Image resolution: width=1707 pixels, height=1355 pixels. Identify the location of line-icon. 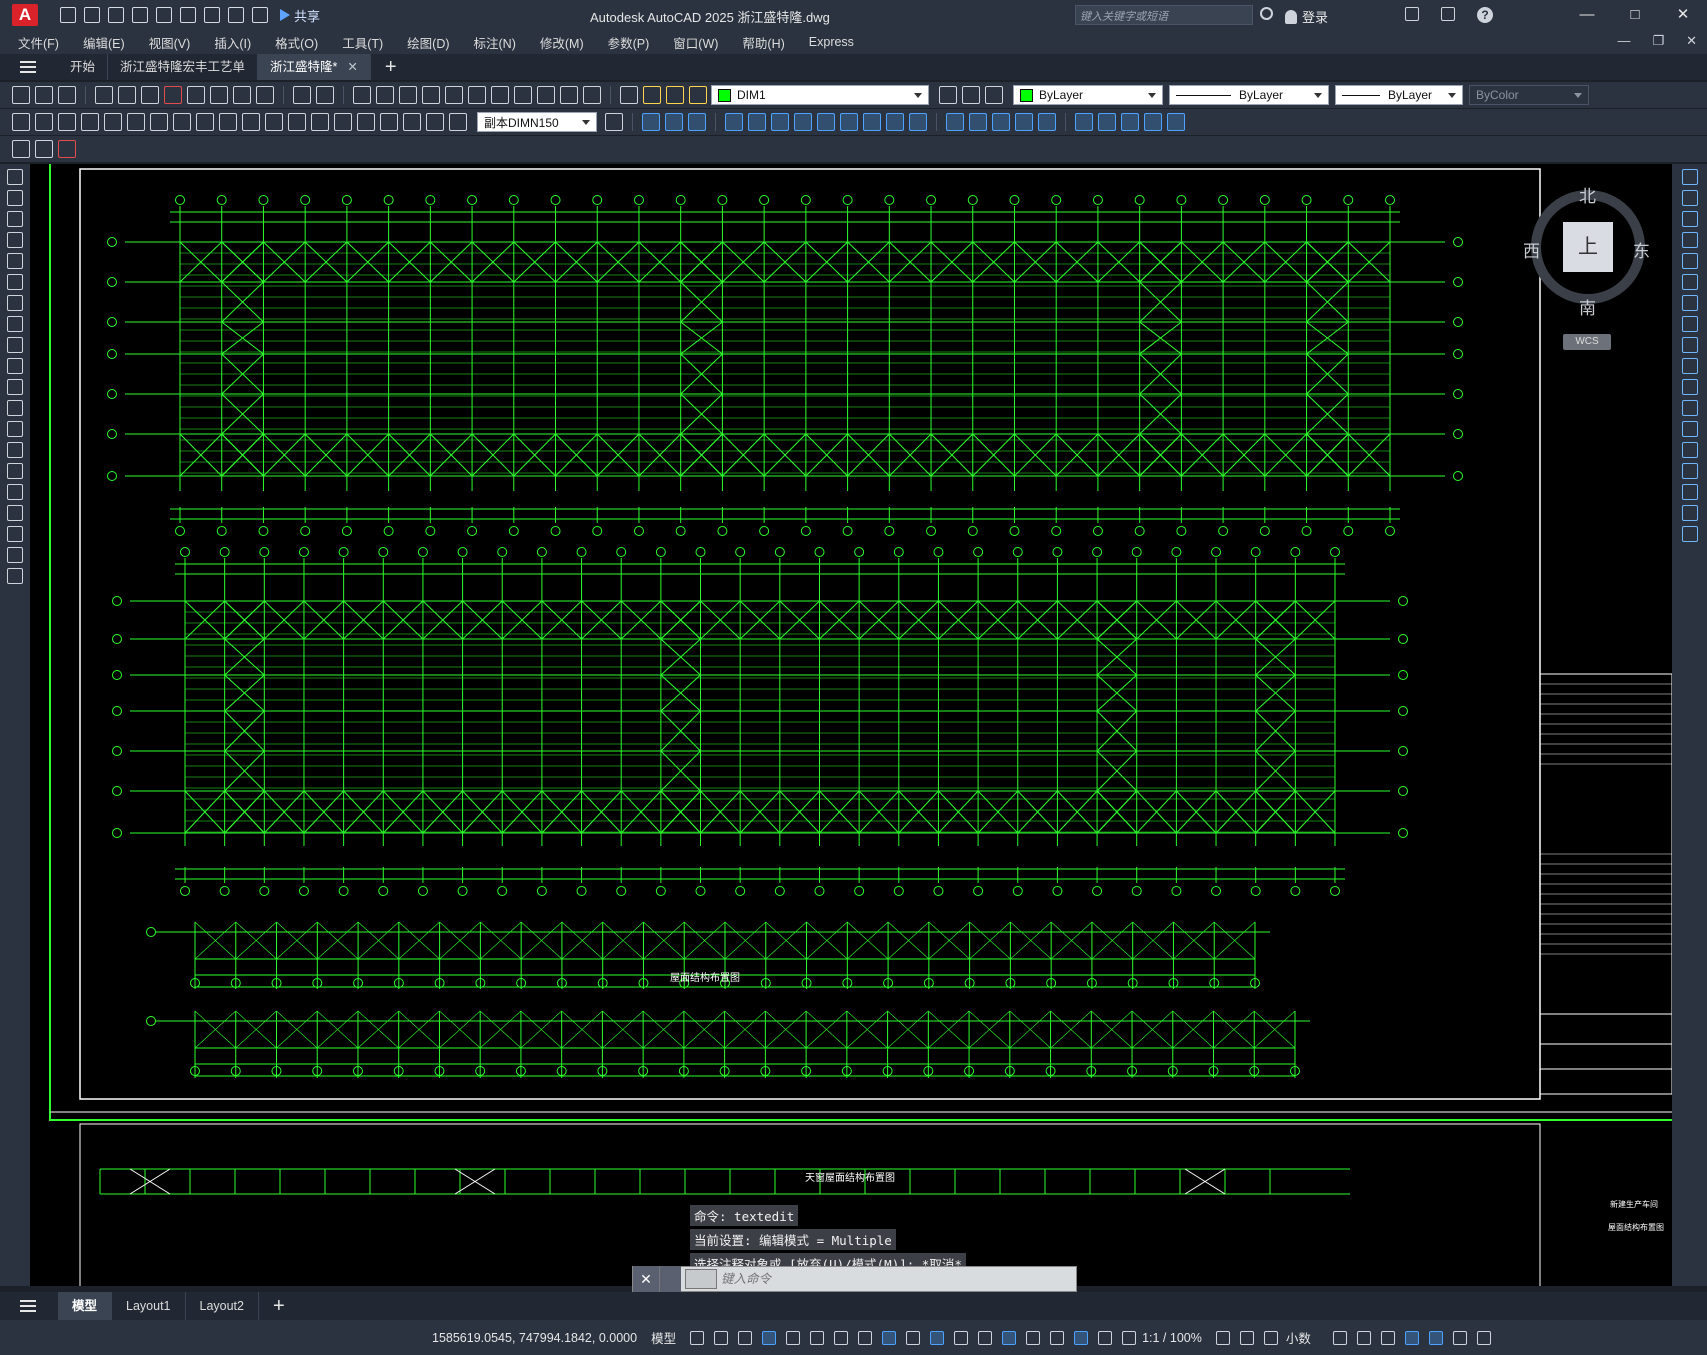
(15, 177).